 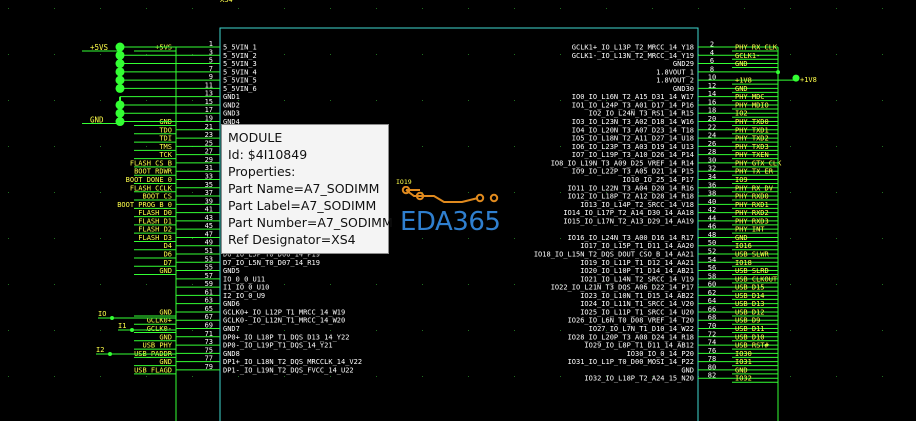 What do you see at coordinates (675, 72) in the screenshot?
I see `right-pin-name: 1.8VOUT_1` at bounding box center [675, 72].